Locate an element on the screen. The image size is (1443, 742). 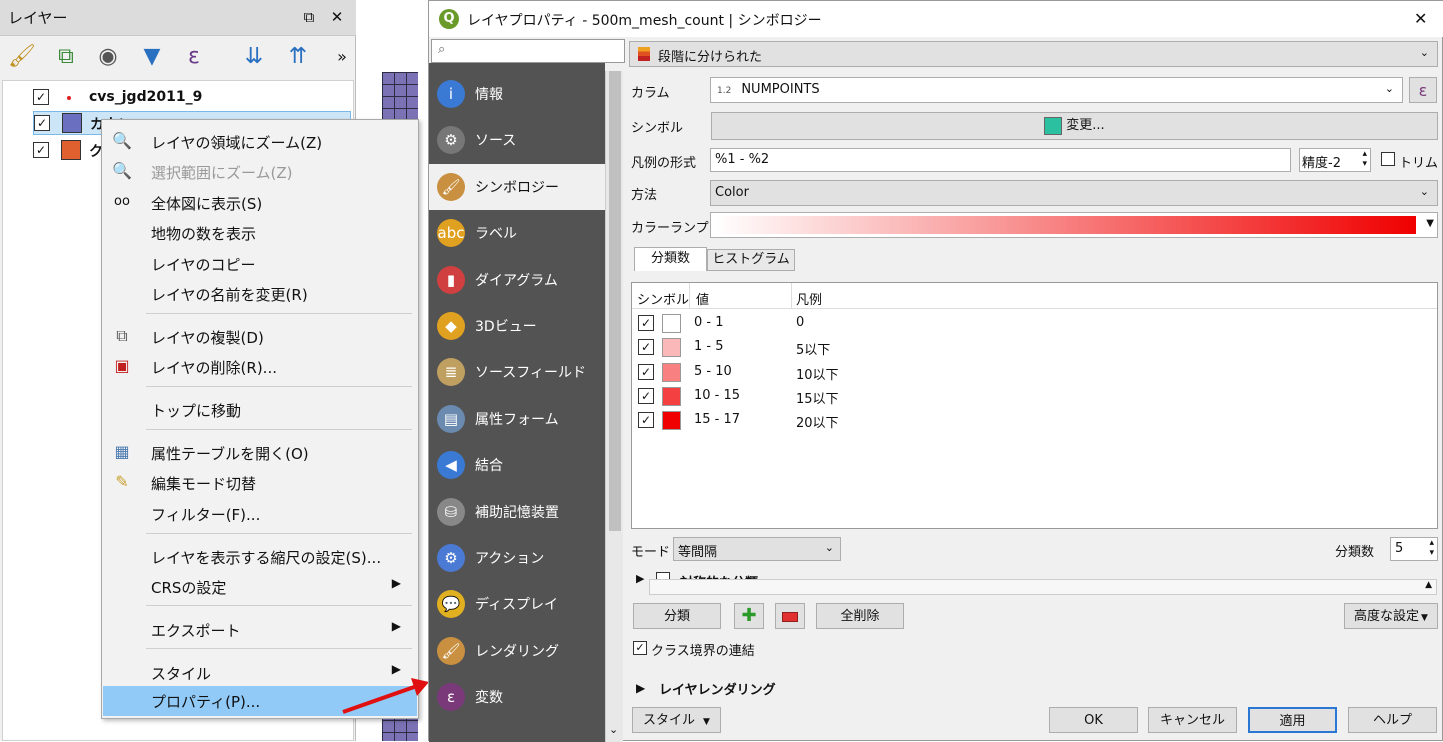
nav-item-1: ⚙ ソース is located at coordinates (517, 140).